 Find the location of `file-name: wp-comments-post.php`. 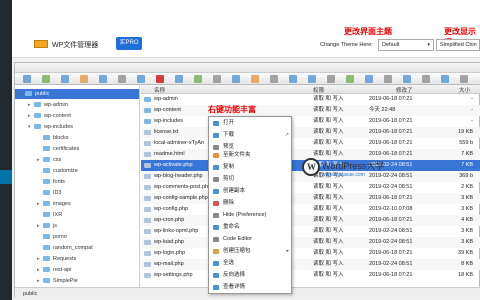

file-name: wp-comments-post.php is located at coordinates (183, 187).